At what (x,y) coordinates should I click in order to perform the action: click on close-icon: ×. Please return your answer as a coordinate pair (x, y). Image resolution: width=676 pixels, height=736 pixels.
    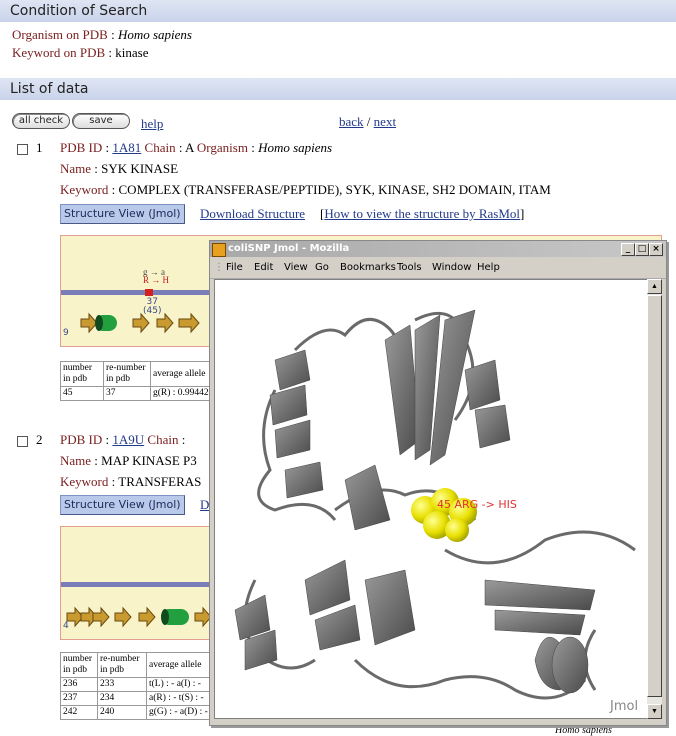
    Looking at the image, I should click on (656, 249).